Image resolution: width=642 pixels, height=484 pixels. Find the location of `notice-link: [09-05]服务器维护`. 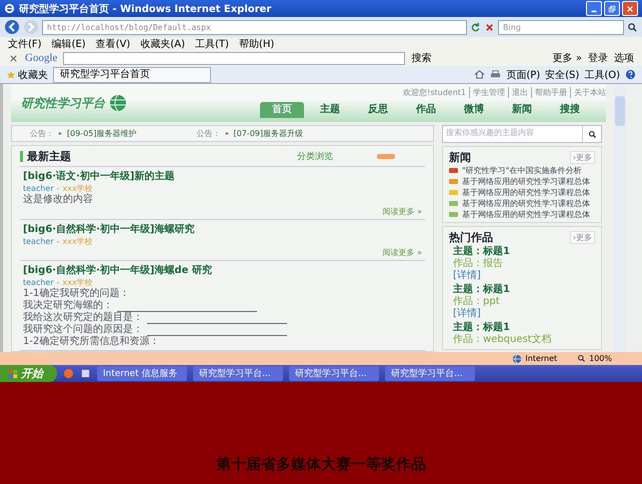

notice-link: [09-05]服务器维护 is located at coordinates (101, 133).